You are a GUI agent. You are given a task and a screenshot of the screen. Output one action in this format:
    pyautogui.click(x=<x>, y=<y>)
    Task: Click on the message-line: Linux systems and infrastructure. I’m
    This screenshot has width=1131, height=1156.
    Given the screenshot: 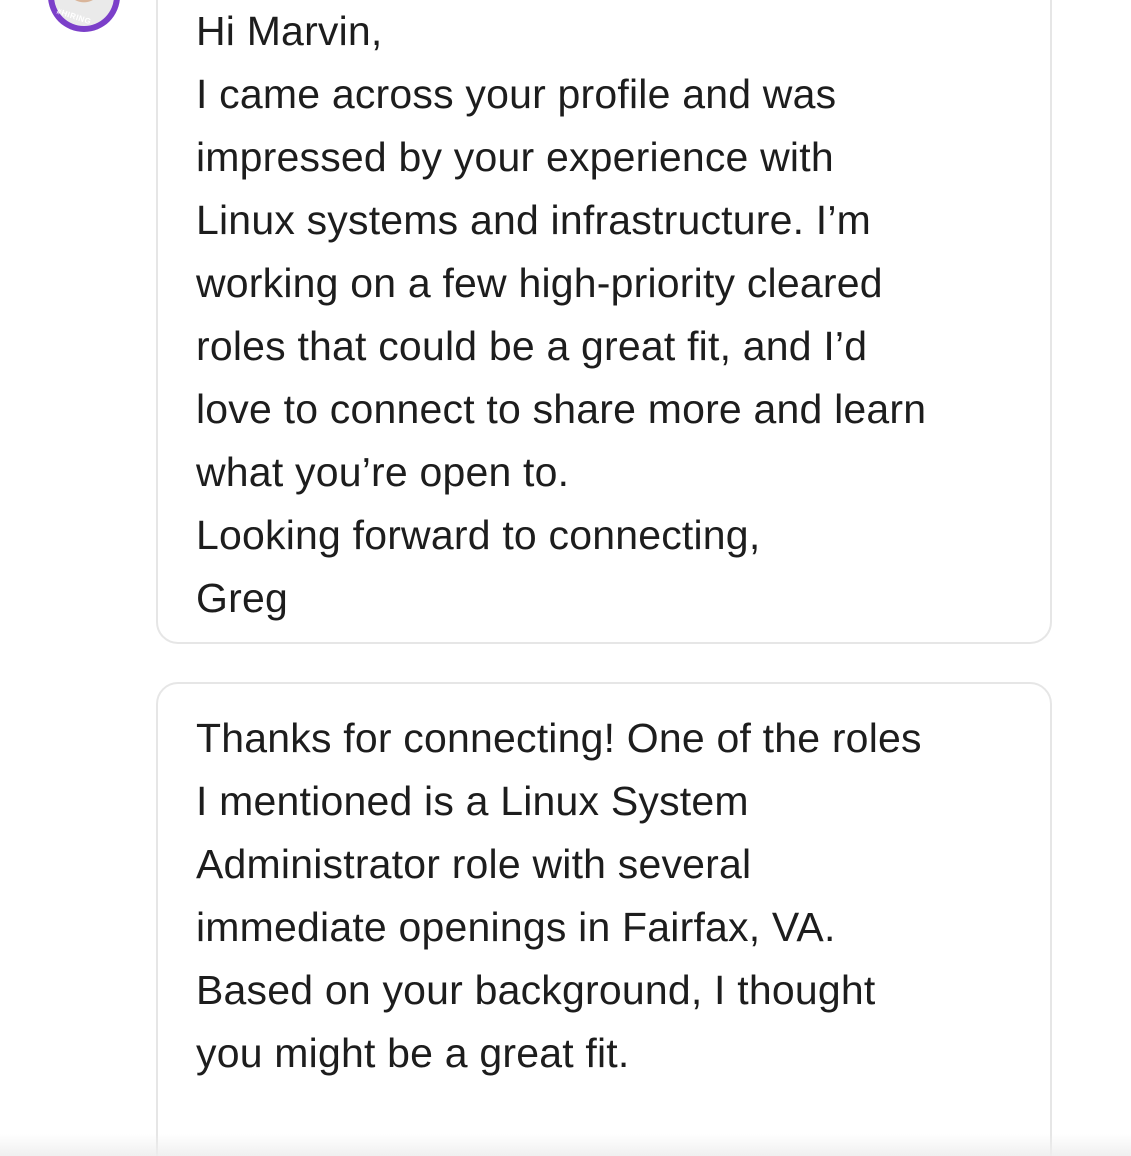 What is the action you would take?
    pyautogui.click(x=534, y=220)
    